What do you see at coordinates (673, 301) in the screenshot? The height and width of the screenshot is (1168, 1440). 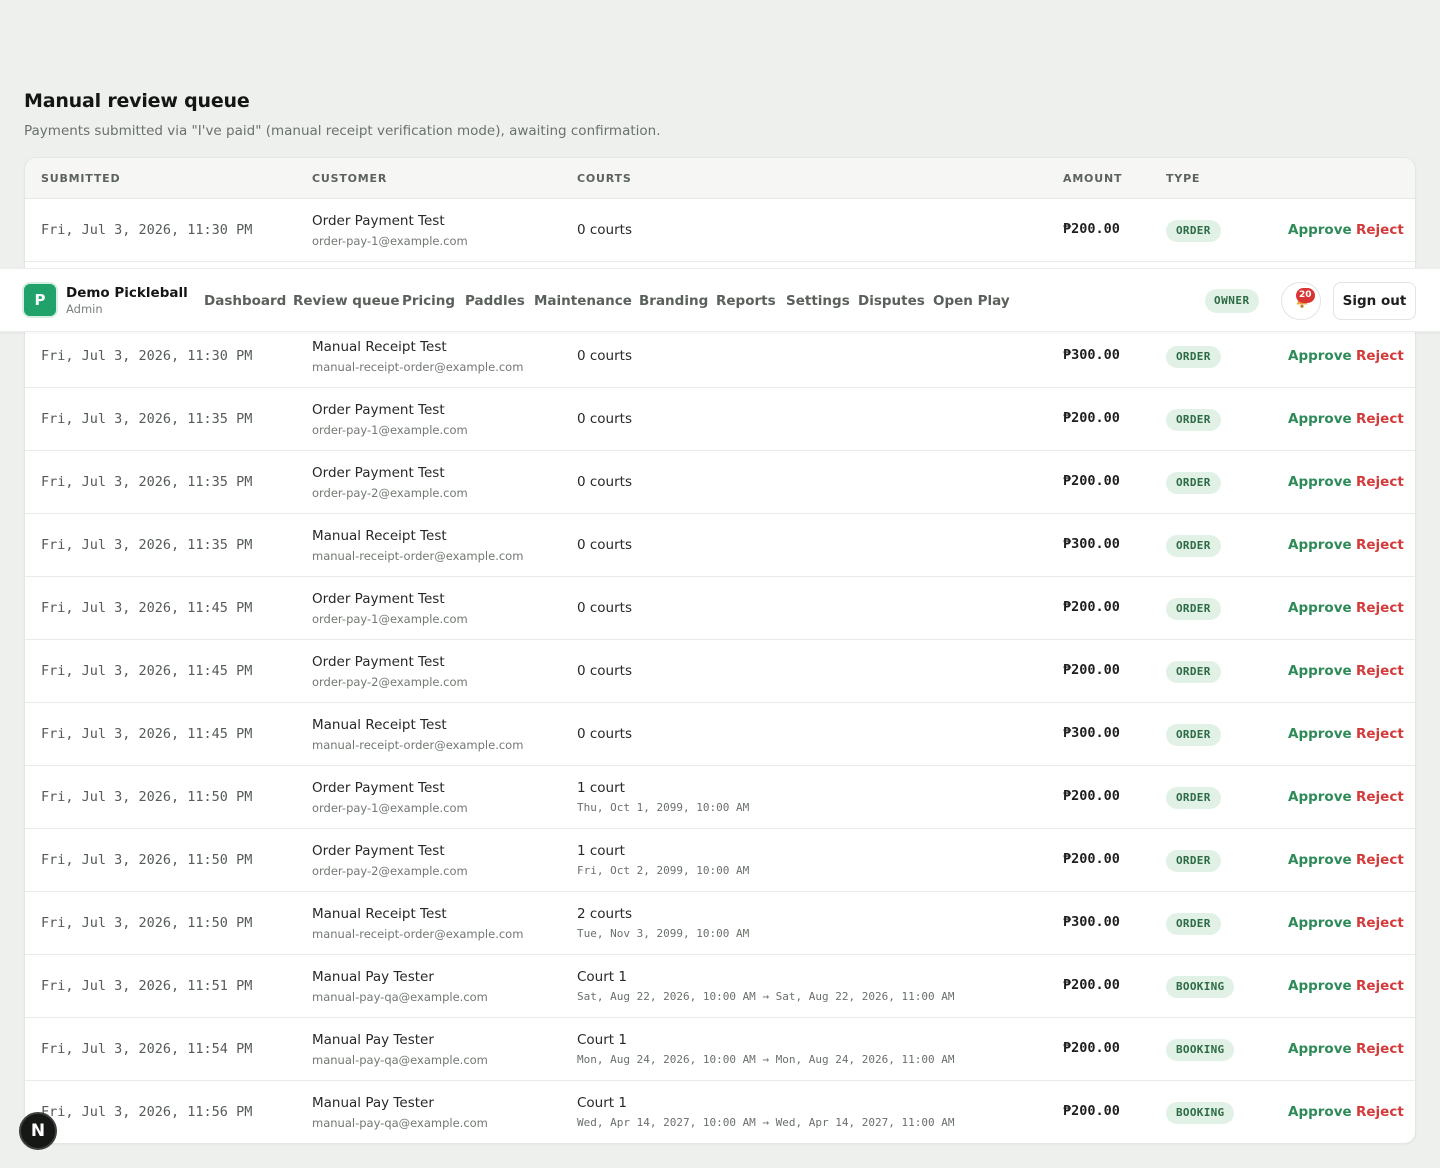 I see `nav-item-branding: Branding` at bounding box center [673, 301].